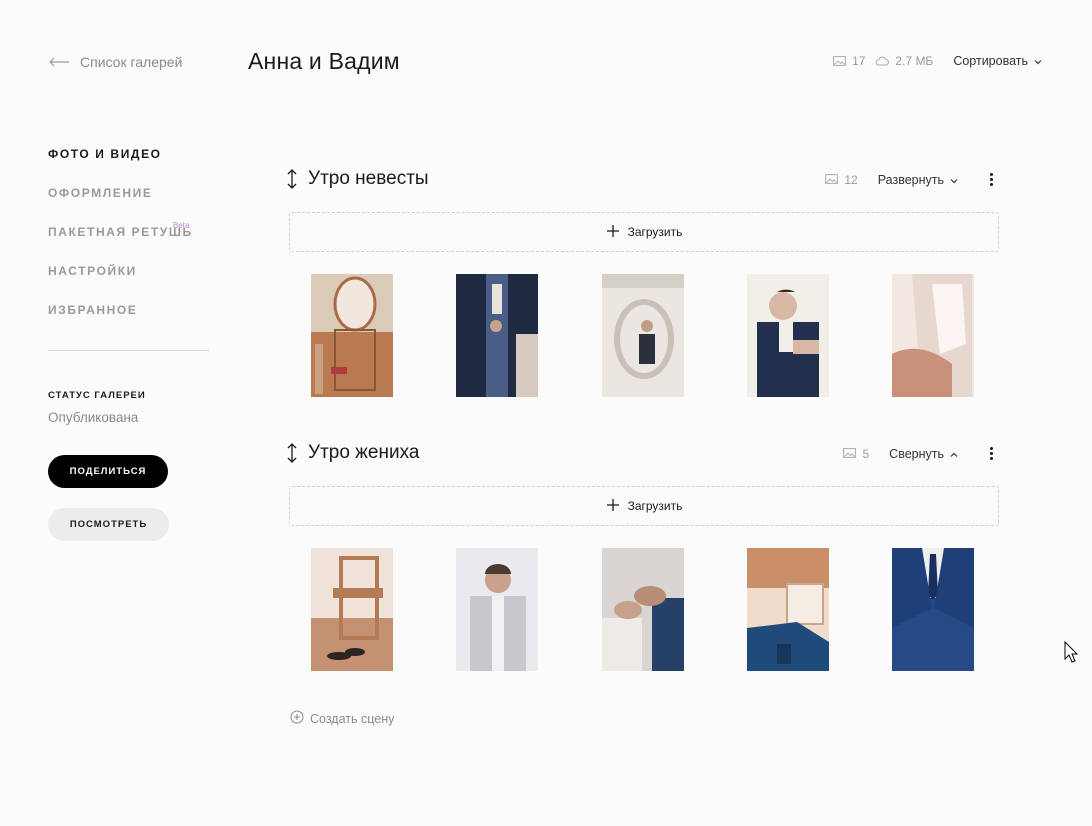 The width and height of the screenshot is (1092, 826). Describe the element at coordinates (120, 232) in the screenshot. I see `sidebar-item-label: ПАКЕТНАЯ РЕТУШЬ` at that location.